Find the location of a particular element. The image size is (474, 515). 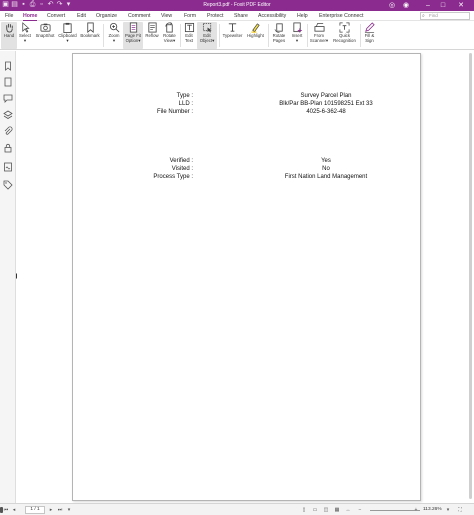

highlight-label: Highlight is located at coordinates (255, 35).